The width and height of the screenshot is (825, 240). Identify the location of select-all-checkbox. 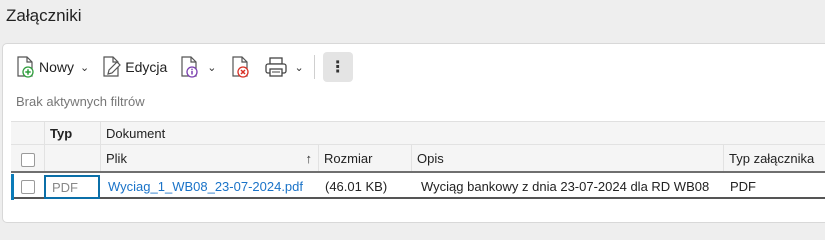
(28, 160).